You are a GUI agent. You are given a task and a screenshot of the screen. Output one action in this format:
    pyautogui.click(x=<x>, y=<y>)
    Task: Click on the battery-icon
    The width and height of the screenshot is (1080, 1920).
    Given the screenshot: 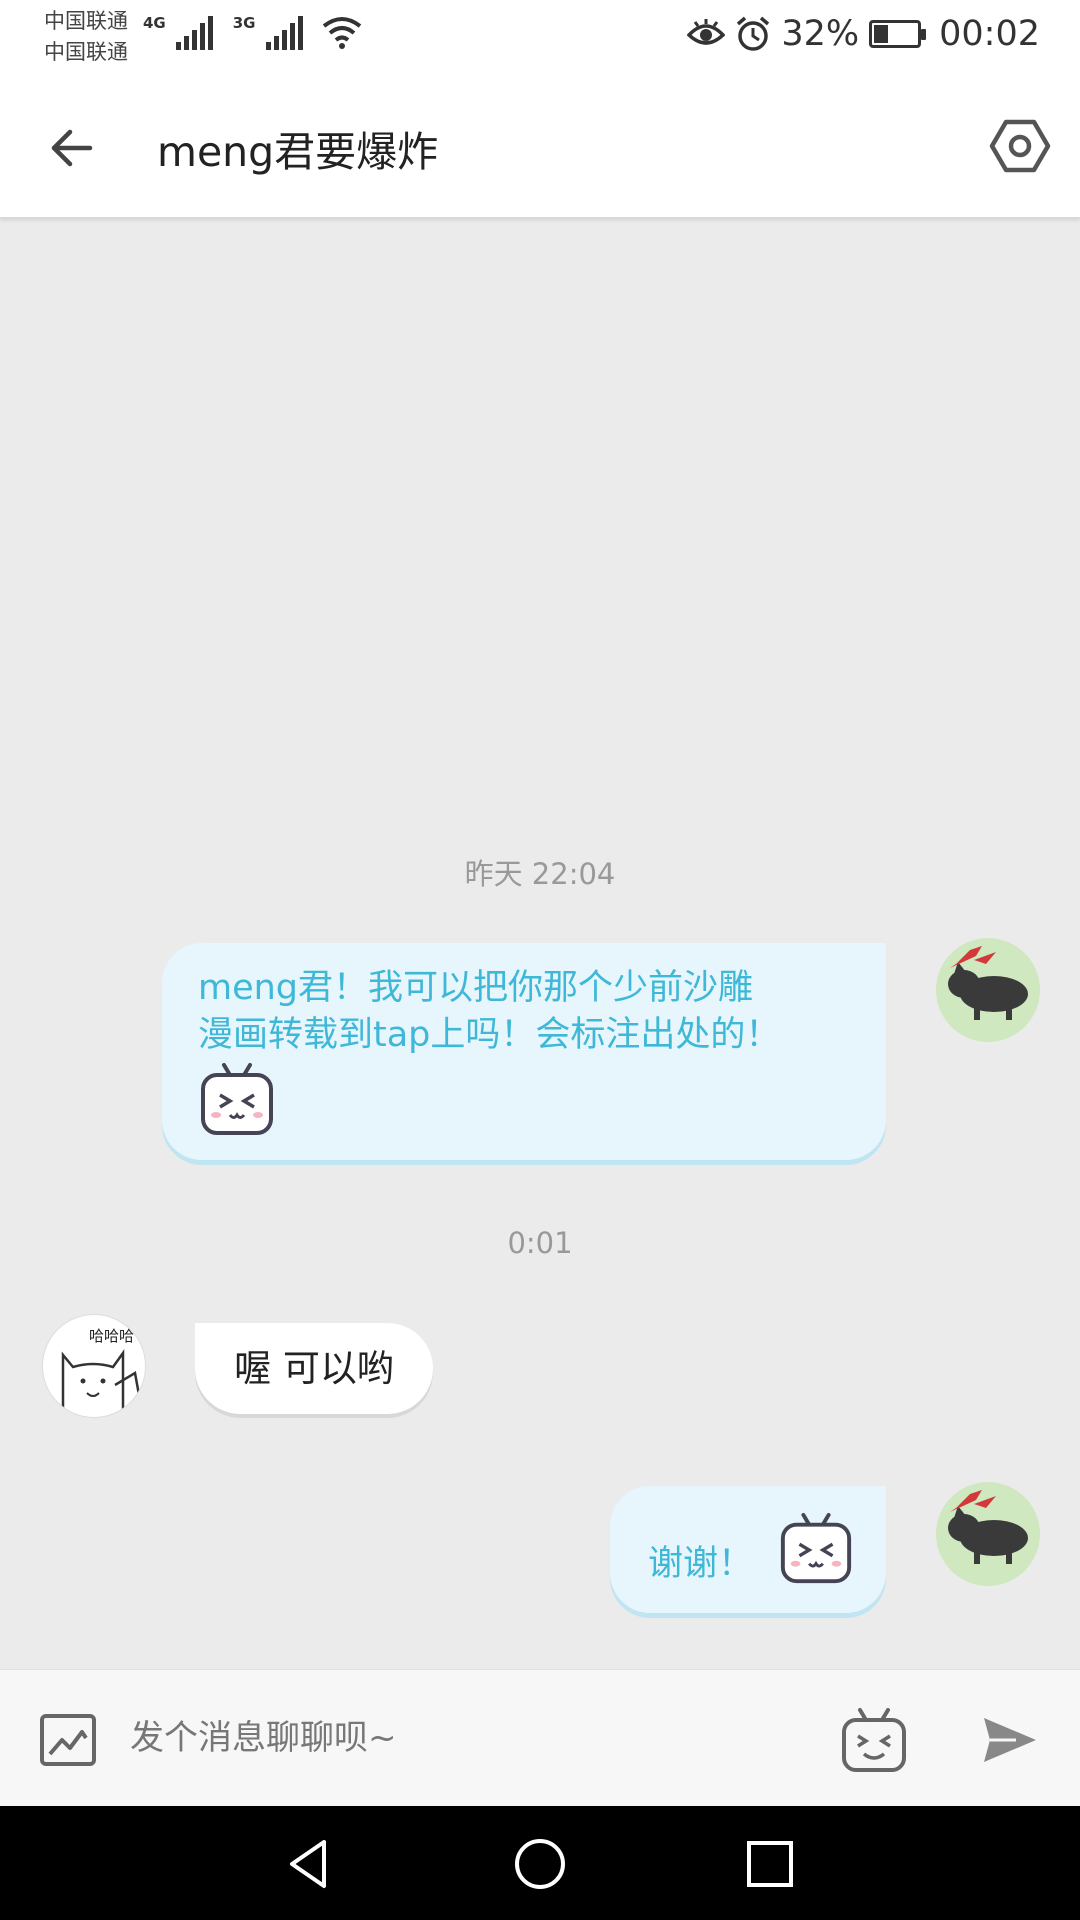 What is the action you would take?
    pyautogui.click(x=898, y=34)
    